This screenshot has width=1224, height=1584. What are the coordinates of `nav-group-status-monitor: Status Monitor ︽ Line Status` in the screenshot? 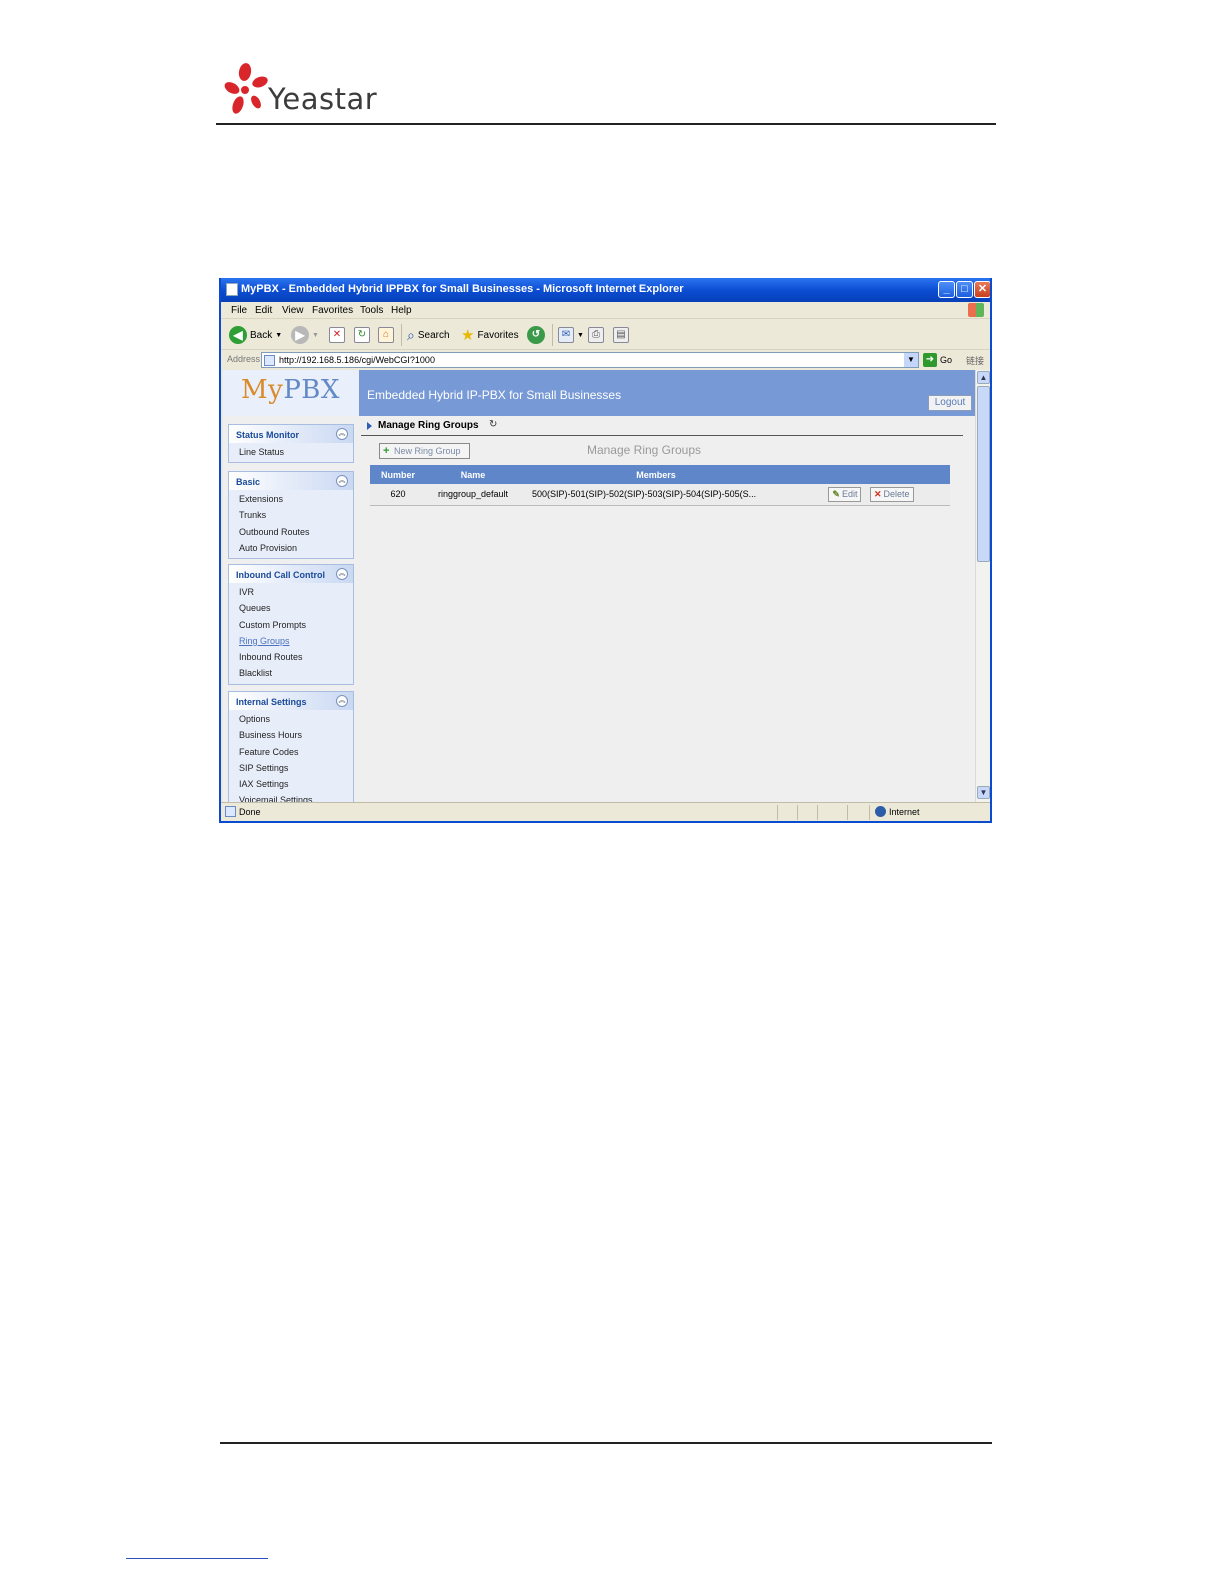 It's located at (291, 444).